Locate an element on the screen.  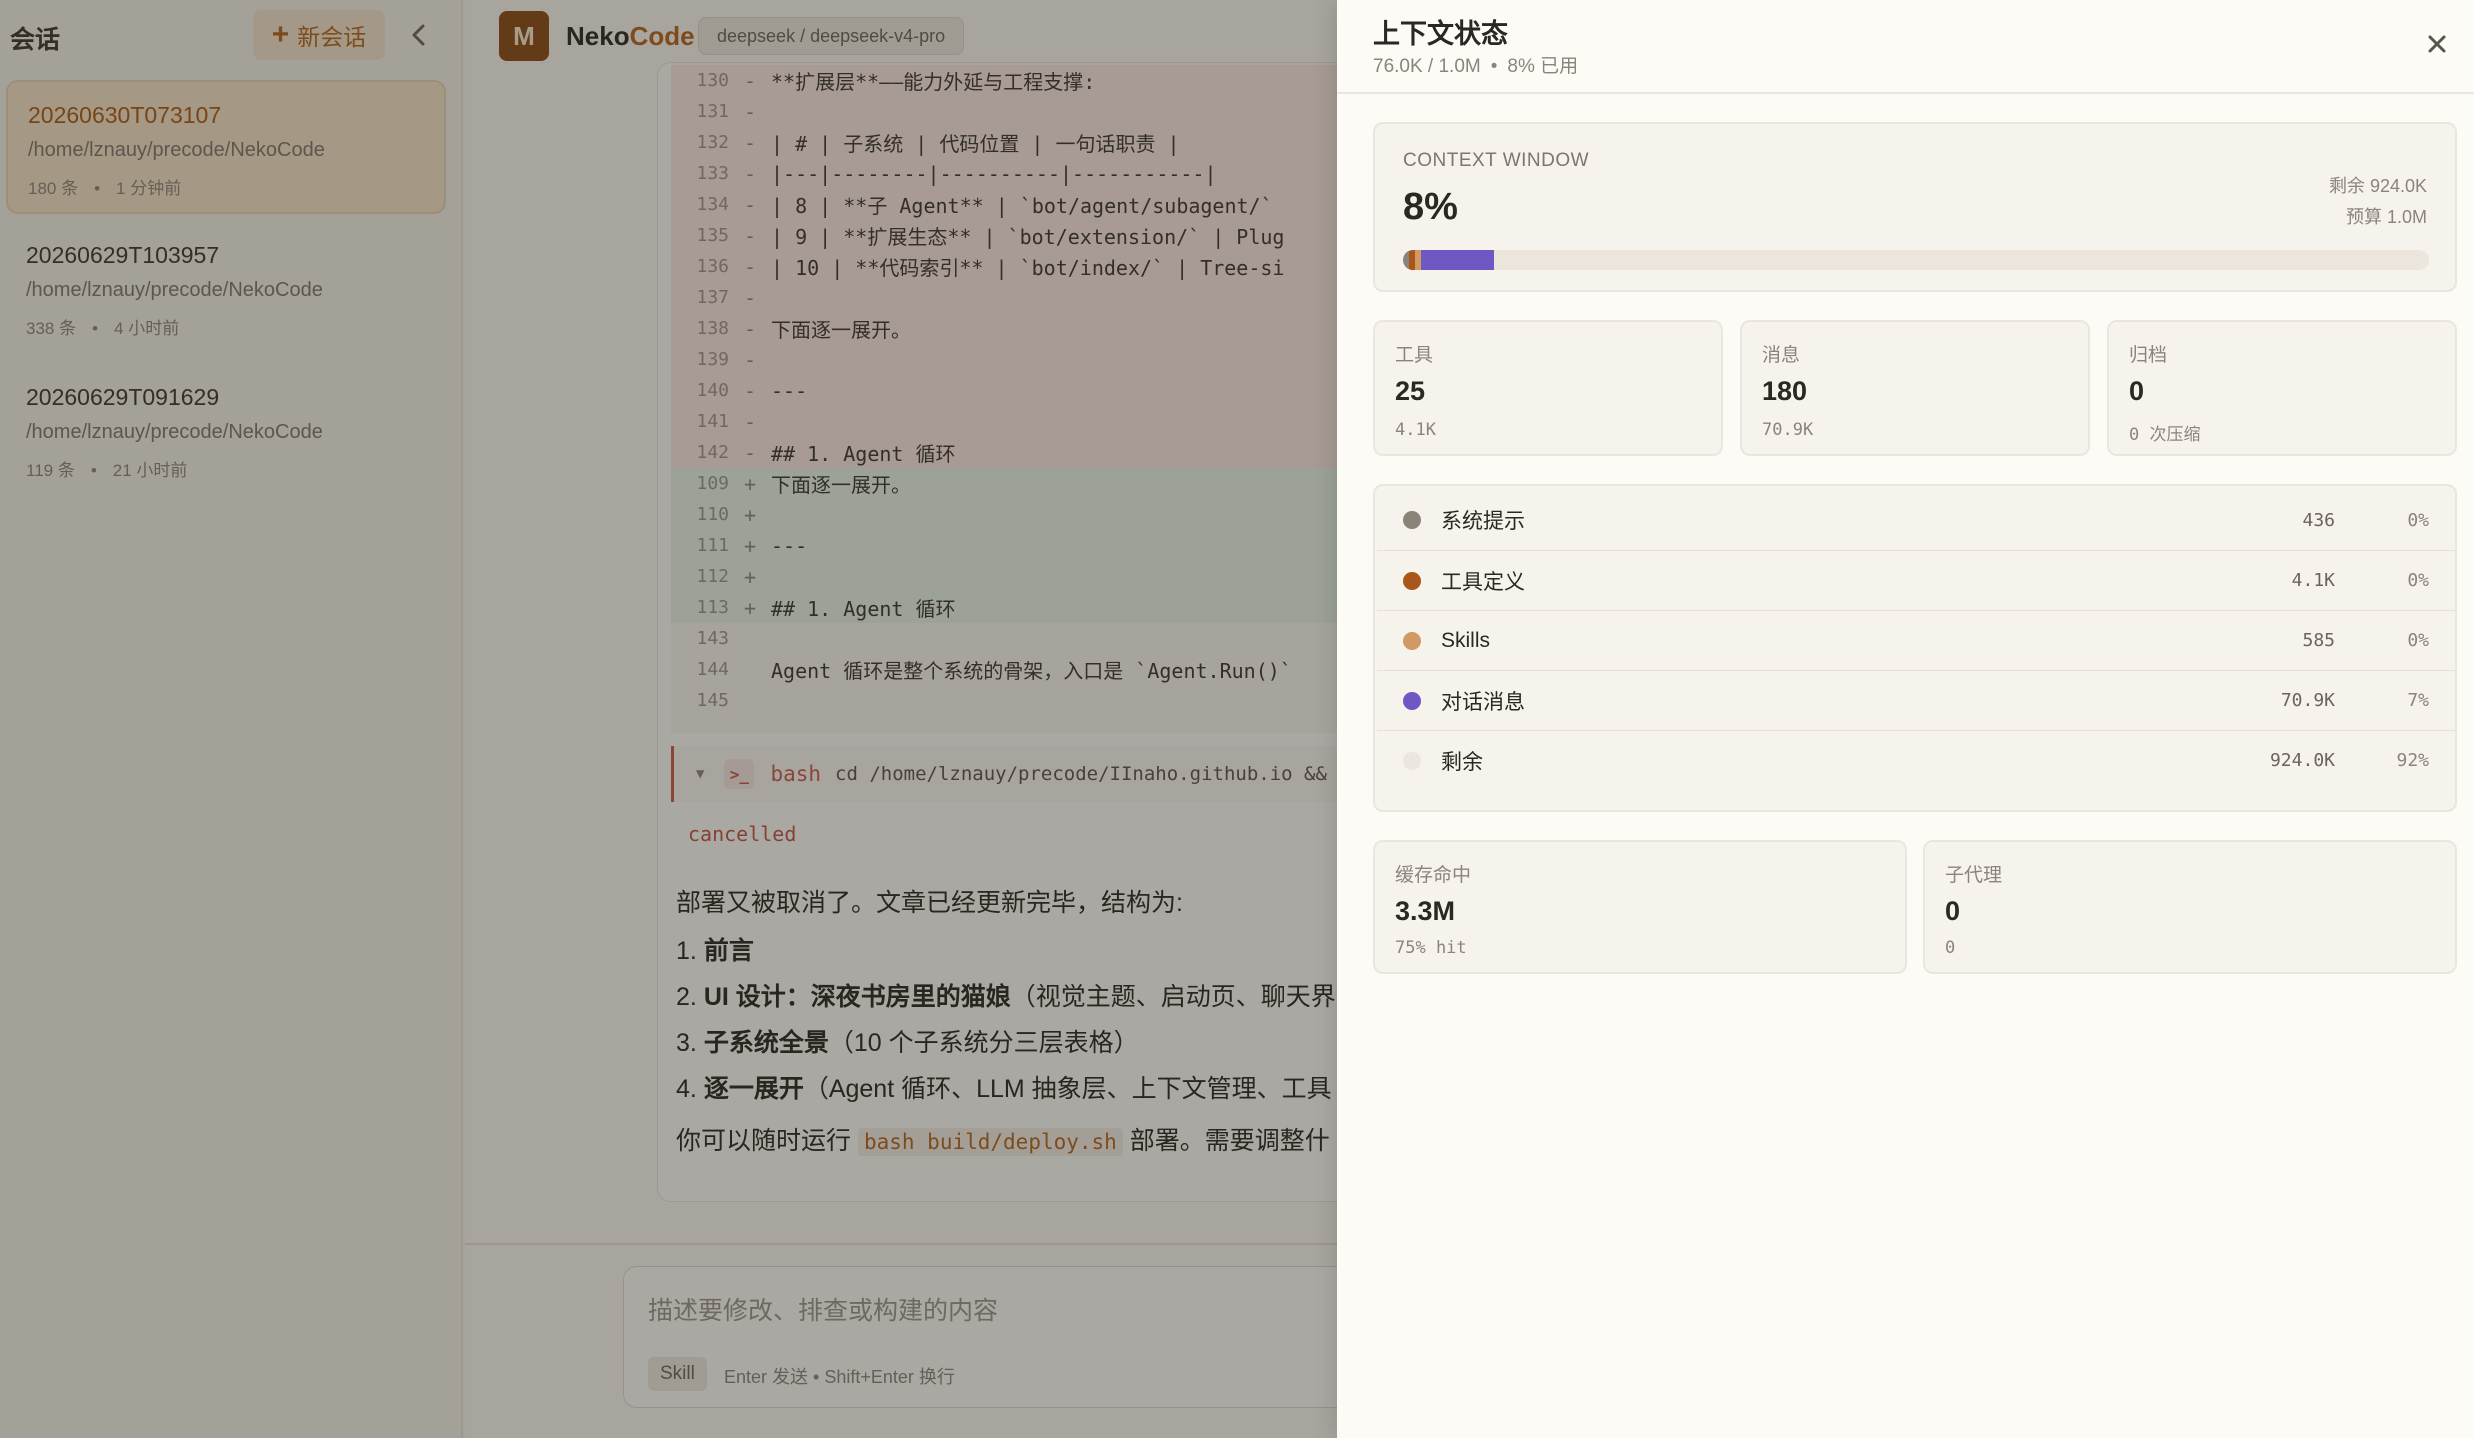
row-tokens: 4.1K is located at coordinates (2313, 580).